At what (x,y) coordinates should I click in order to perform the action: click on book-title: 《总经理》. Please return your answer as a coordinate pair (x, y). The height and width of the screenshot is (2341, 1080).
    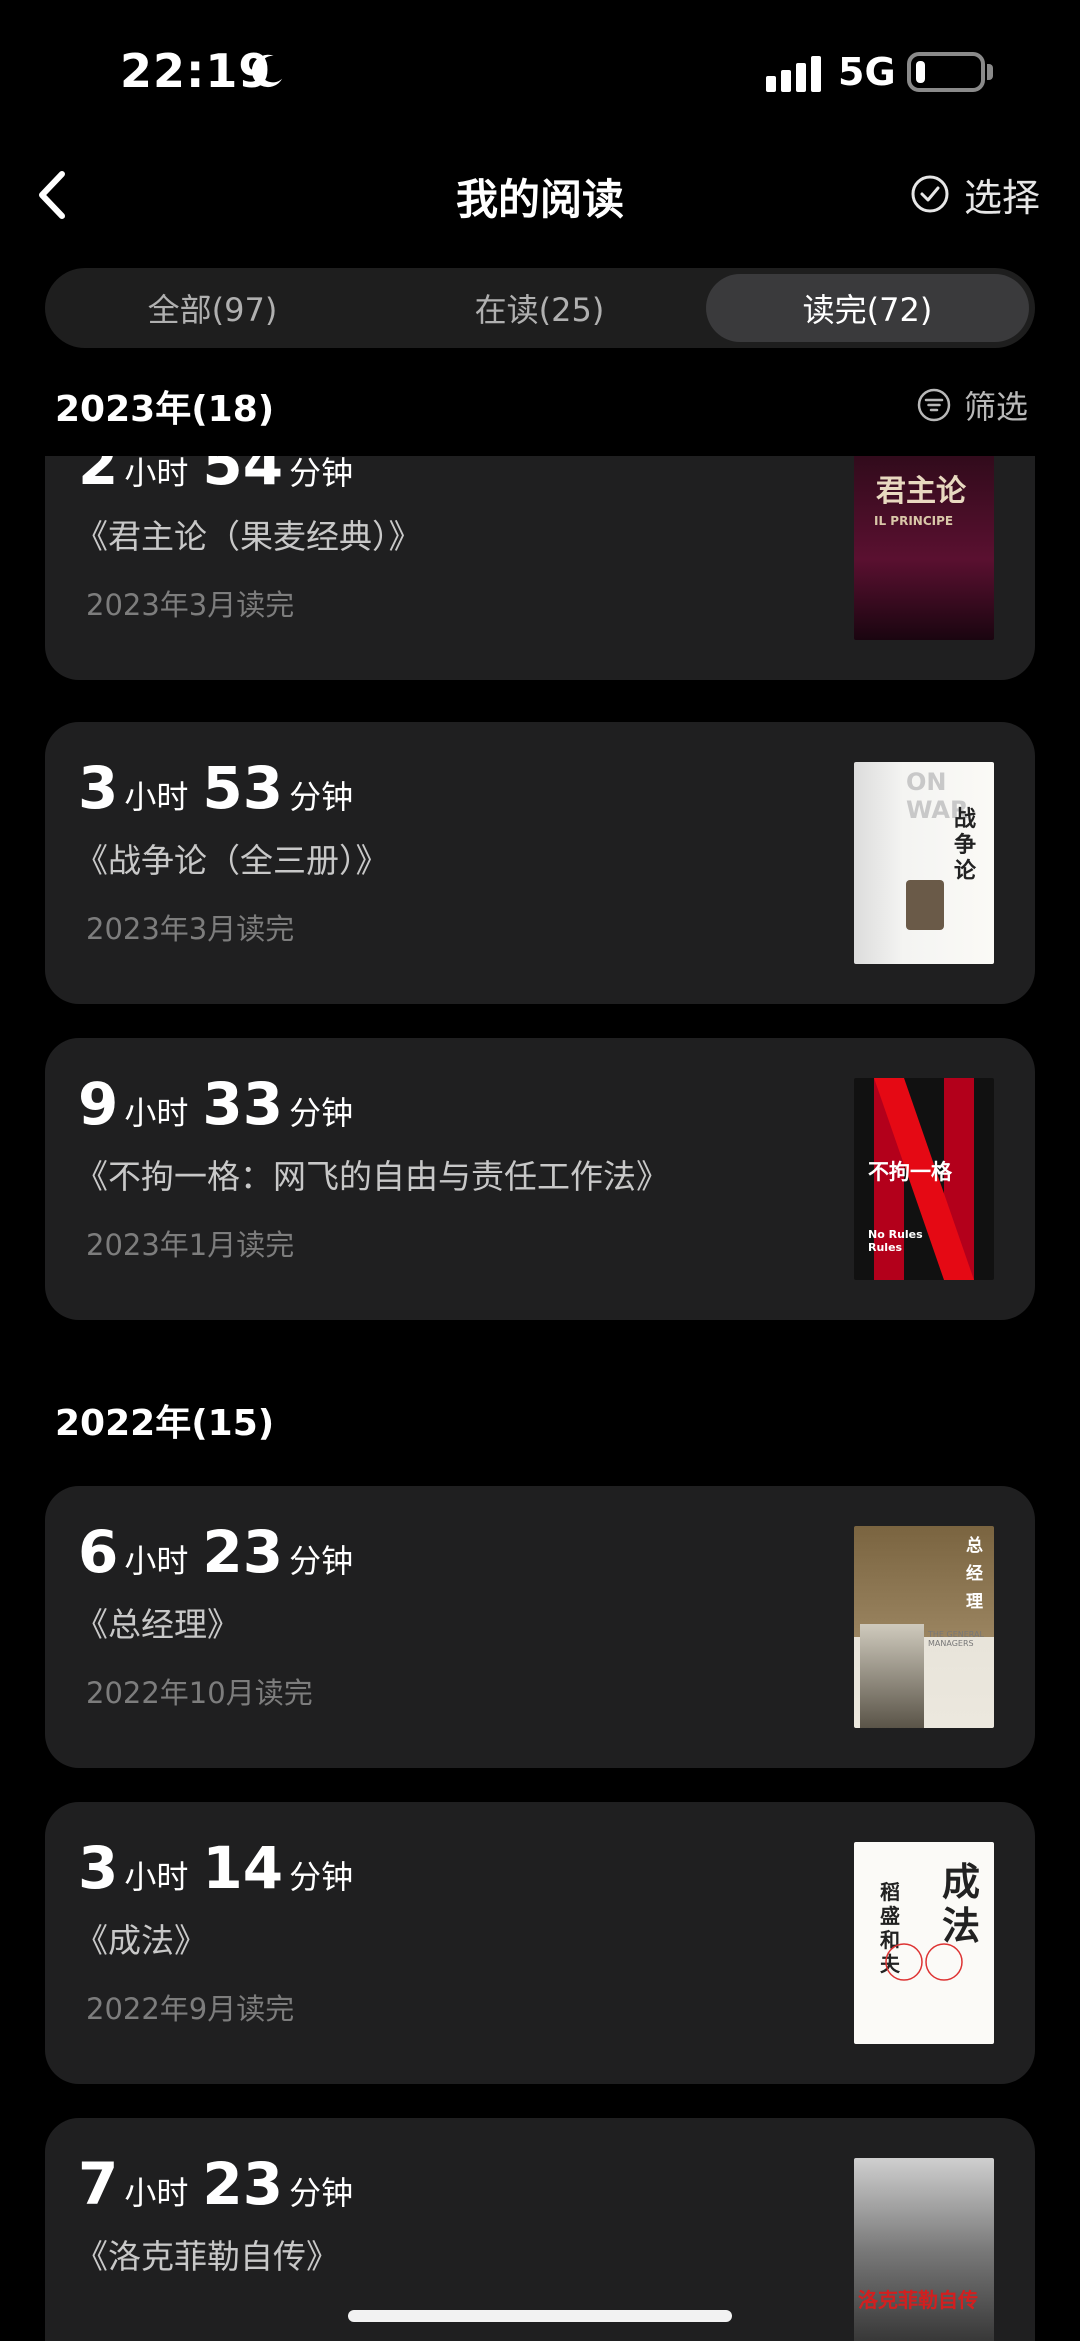
    Looking at the image, I should click on (157, 1624).